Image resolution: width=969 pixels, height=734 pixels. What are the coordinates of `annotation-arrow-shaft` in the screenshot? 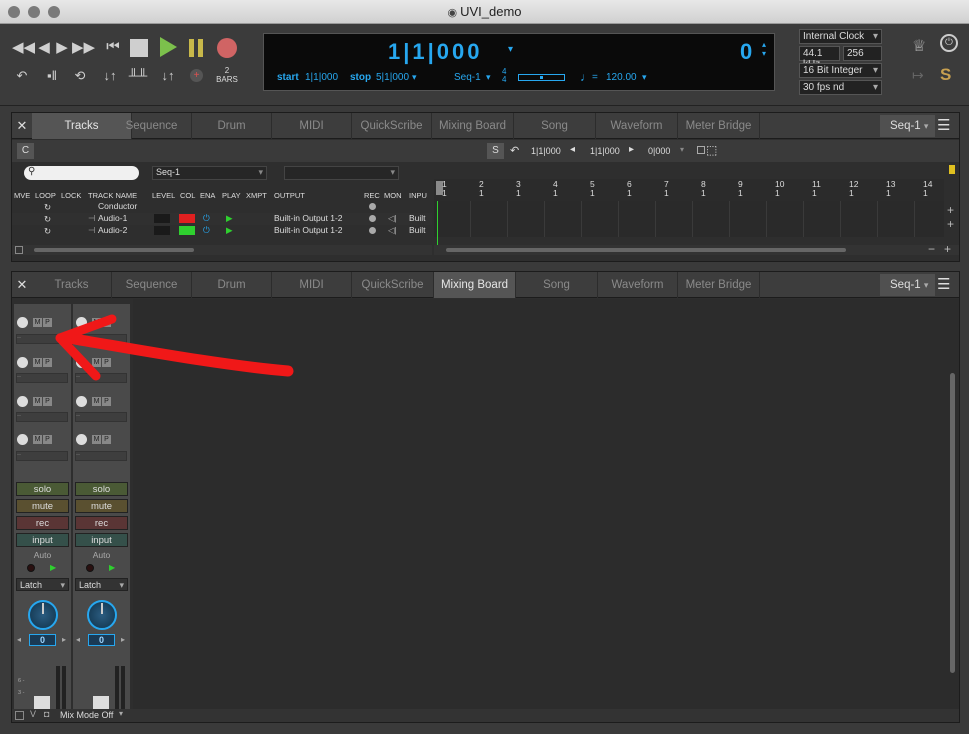 It's located at (178, 354).